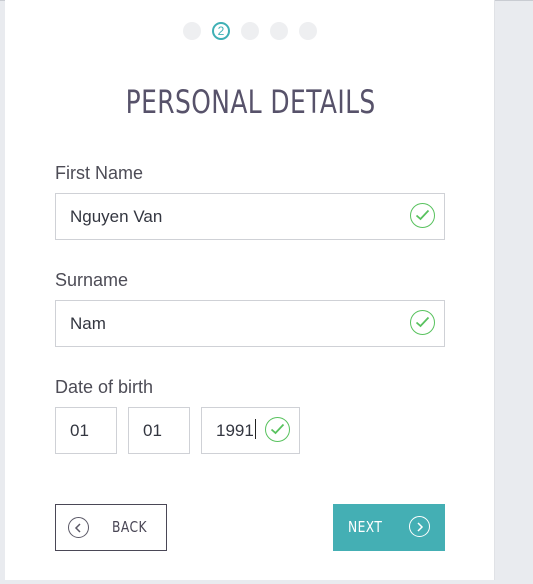 This screenshot has height=584, width=533. Describe the element at coordinates (111, 527) in the screenshot. I see `back-button: BACK` at that location.